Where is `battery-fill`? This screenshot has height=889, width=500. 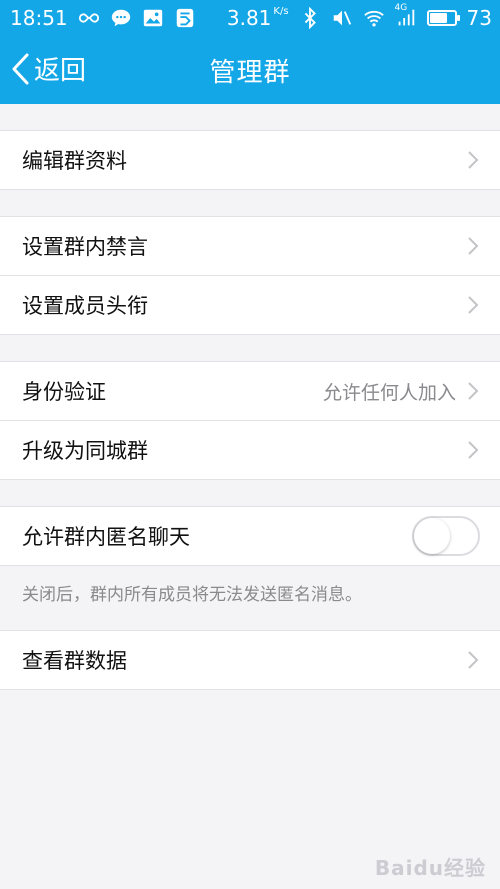 battery-fill is located at coordinates (438, 18).